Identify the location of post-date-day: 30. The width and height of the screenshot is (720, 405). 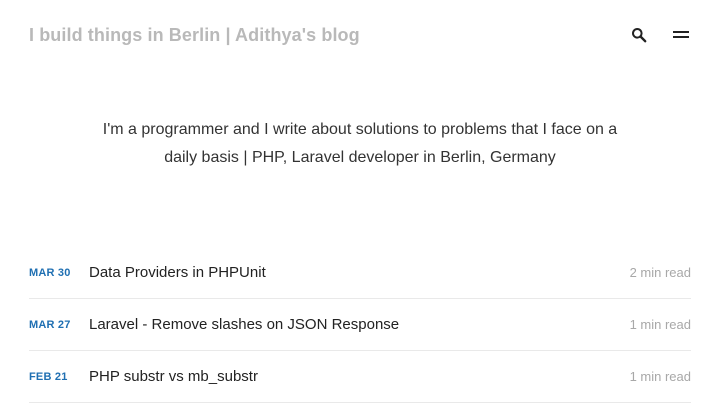
(64, 272).